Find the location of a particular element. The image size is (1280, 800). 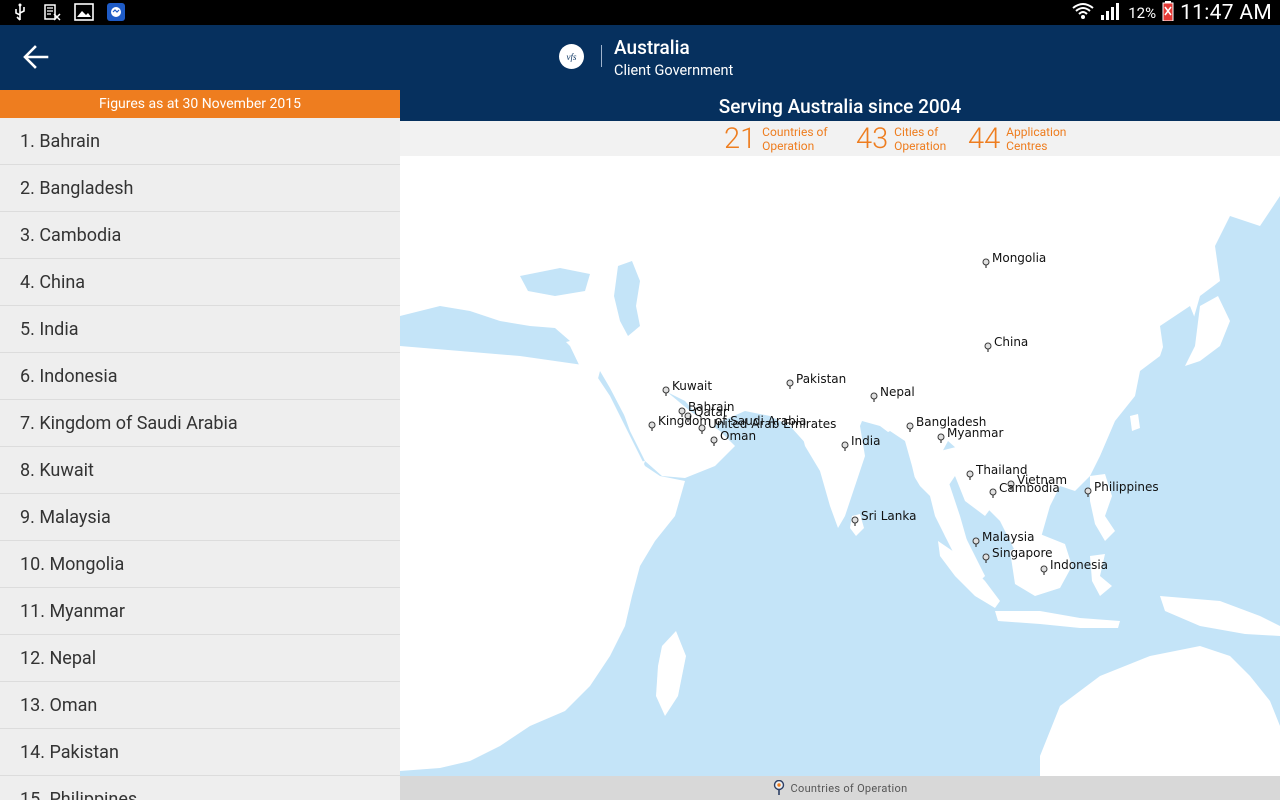

legend-label: Countries of Operation is located at coordinates (849, 788).